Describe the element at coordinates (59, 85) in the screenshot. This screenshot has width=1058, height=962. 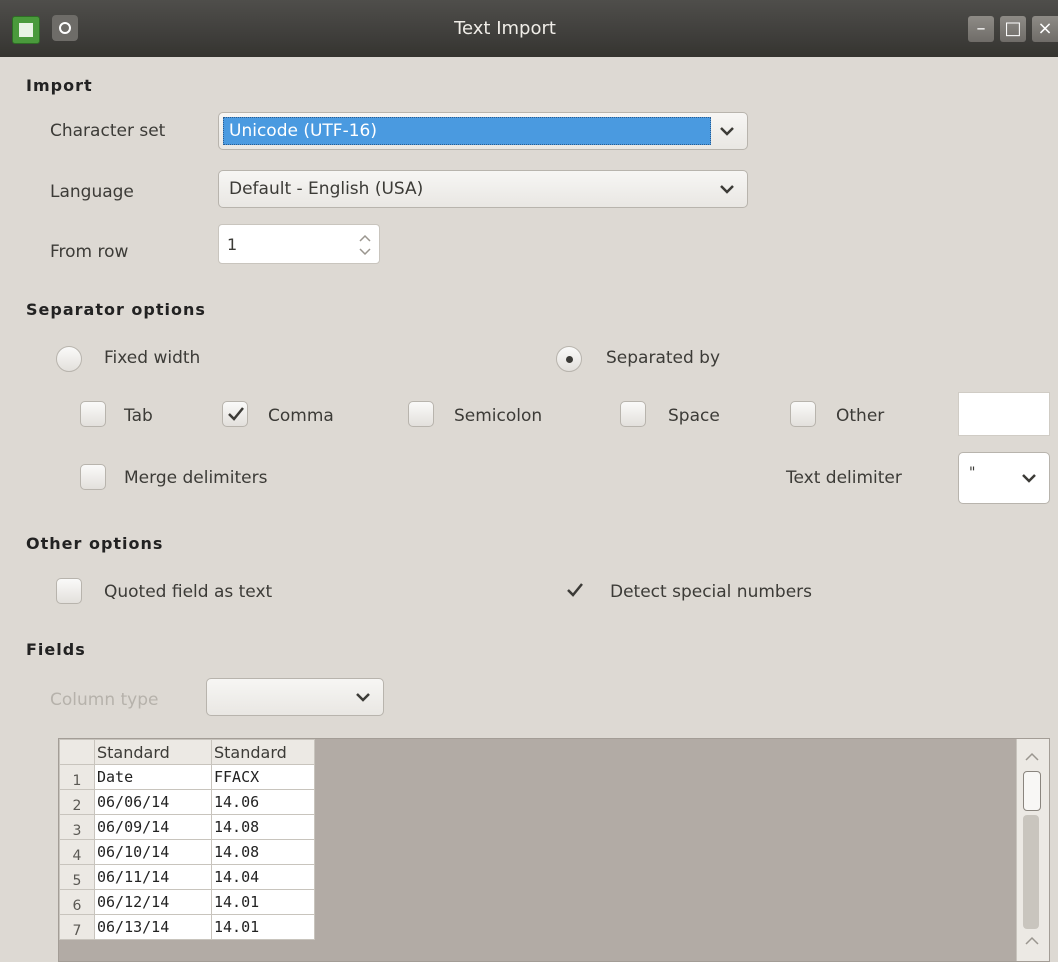
I see `import-section-title: Import` at that location.